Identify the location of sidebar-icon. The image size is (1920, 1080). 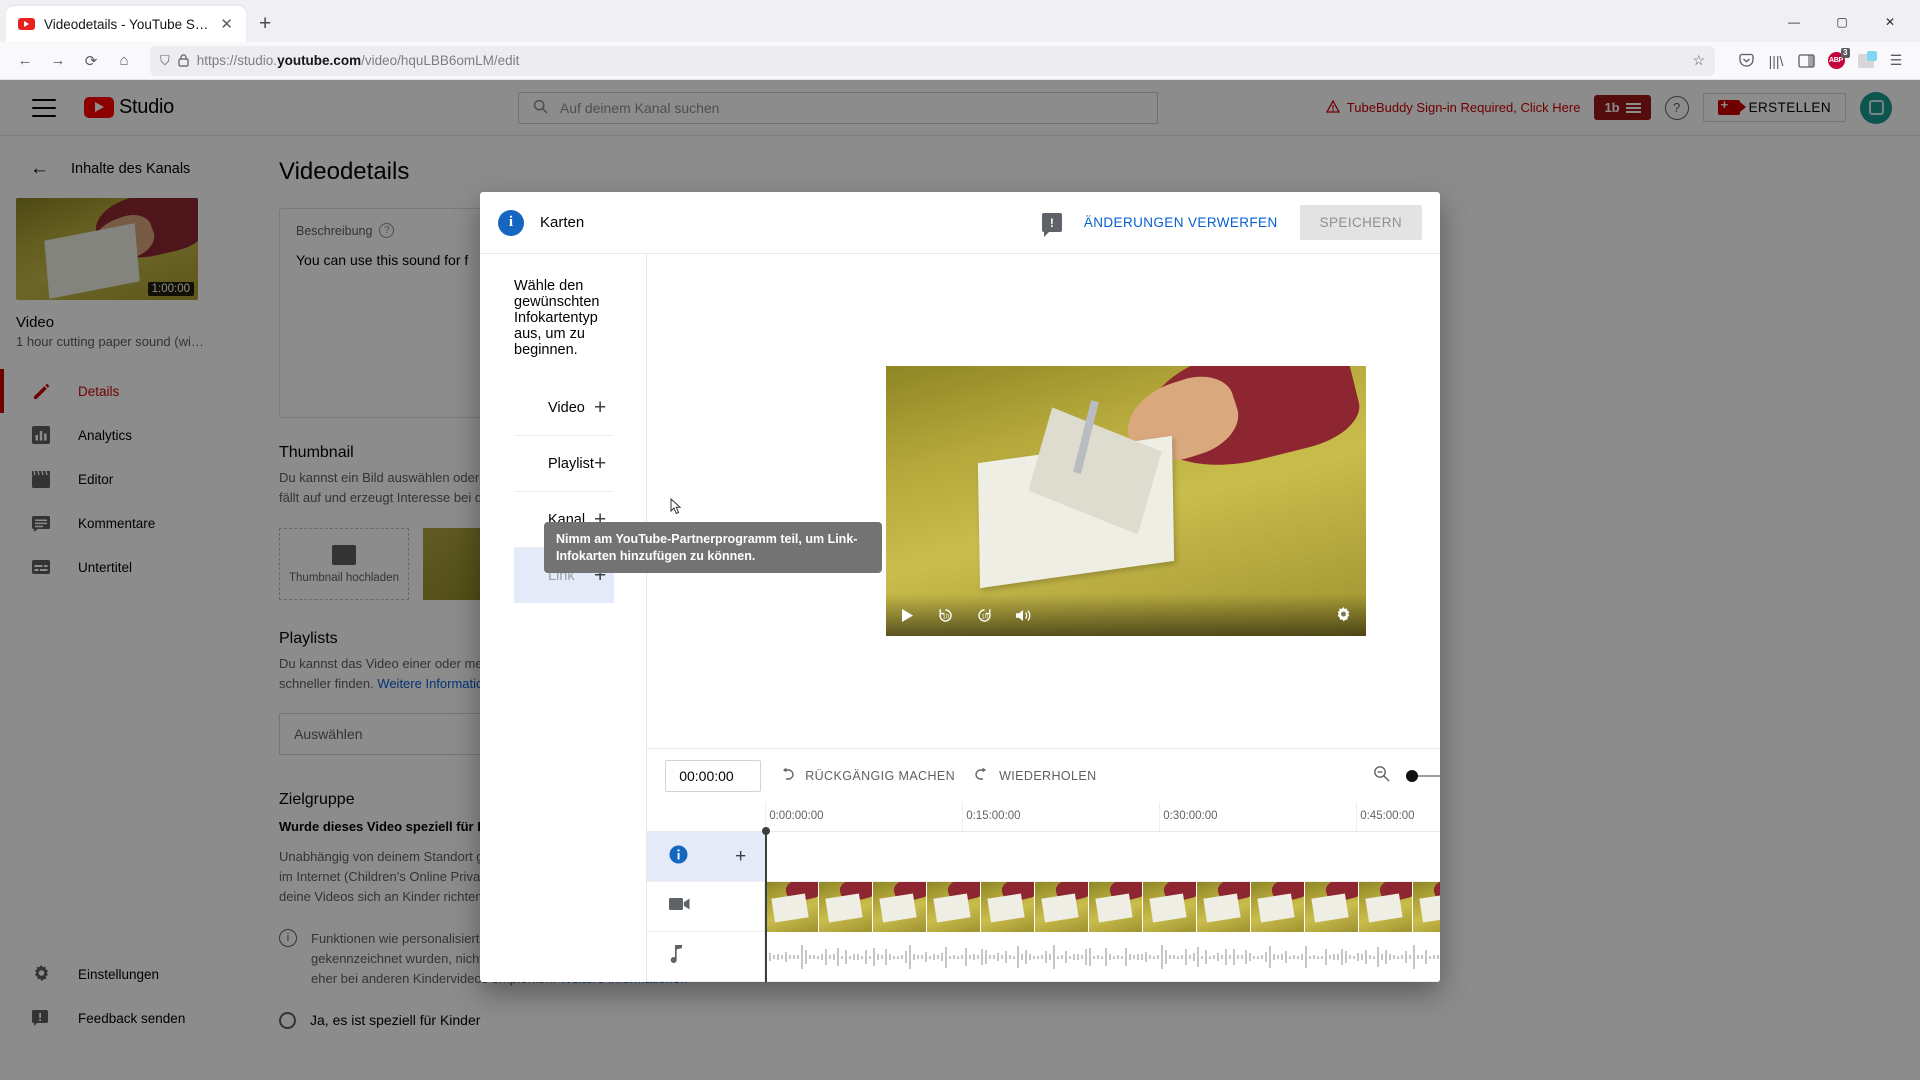
(1806, 61).